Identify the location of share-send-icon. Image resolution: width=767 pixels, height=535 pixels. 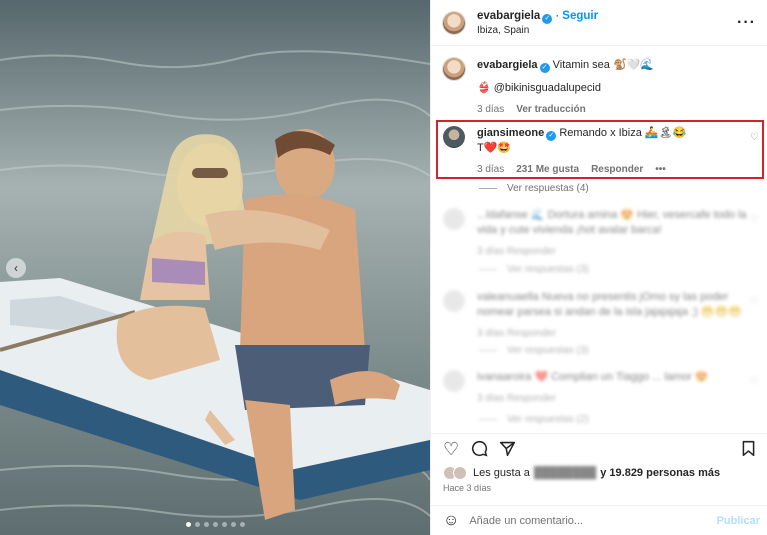
(507, 450).